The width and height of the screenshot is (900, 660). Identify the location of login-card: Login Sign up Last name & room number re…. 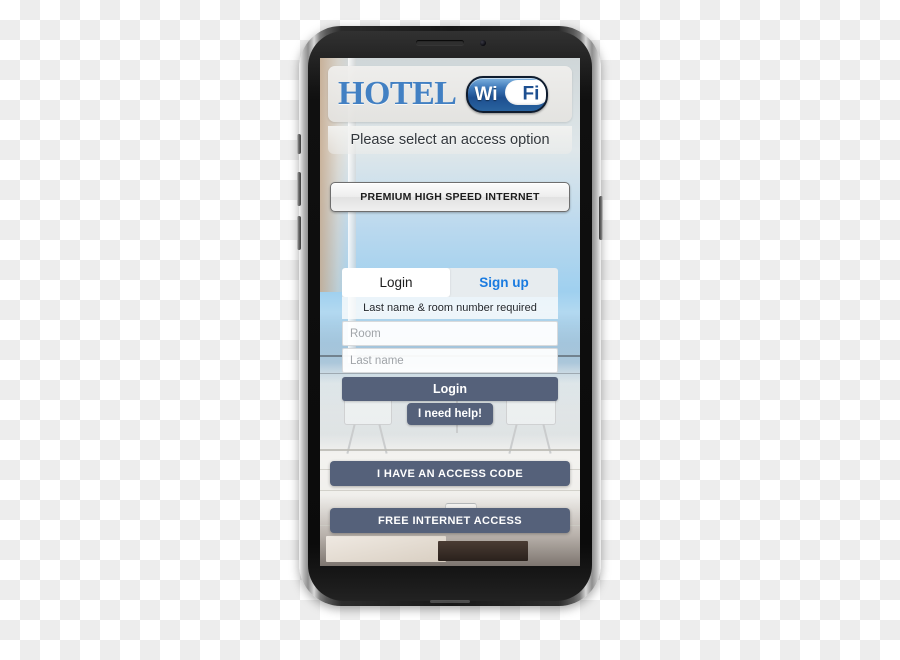
(450, 334).